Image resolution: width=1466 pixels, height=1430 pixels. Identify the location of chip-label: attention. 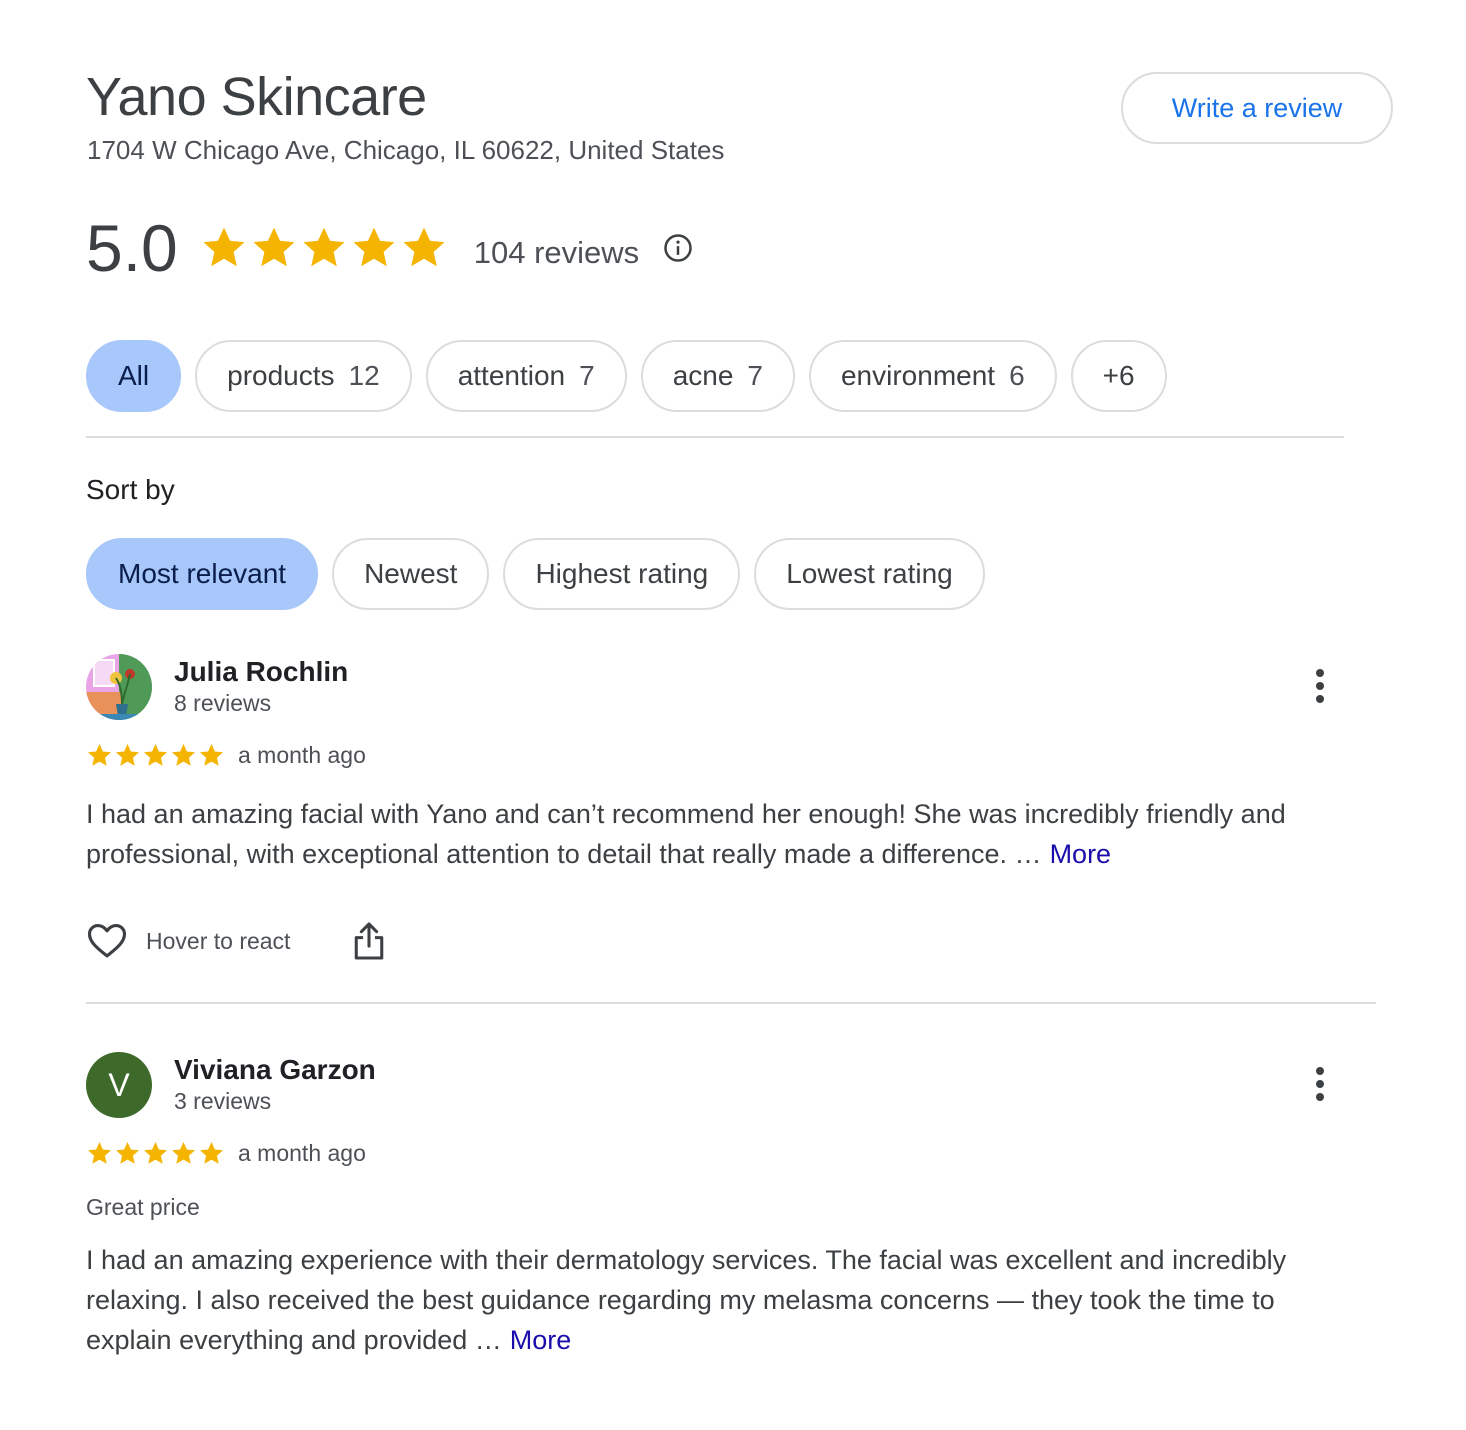
(511, 375).